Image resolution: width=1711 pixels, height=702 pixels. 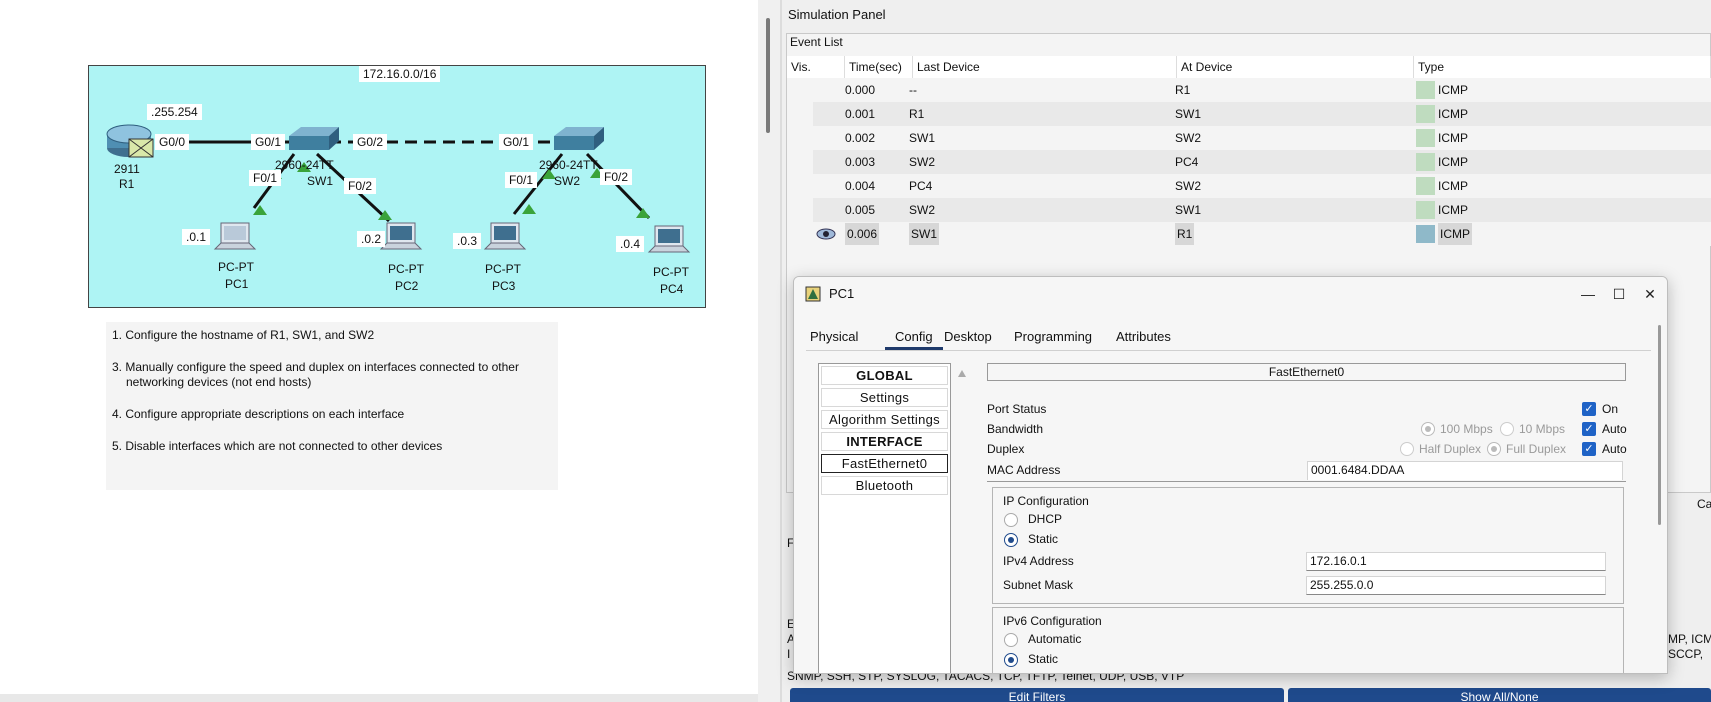 What do you see at coordinates (1307, 449) in the screenshot?
I see `duplex-row: Duplex Half Duplex Full Duplex ✓ Auto` at bounding box center [1307, 449].